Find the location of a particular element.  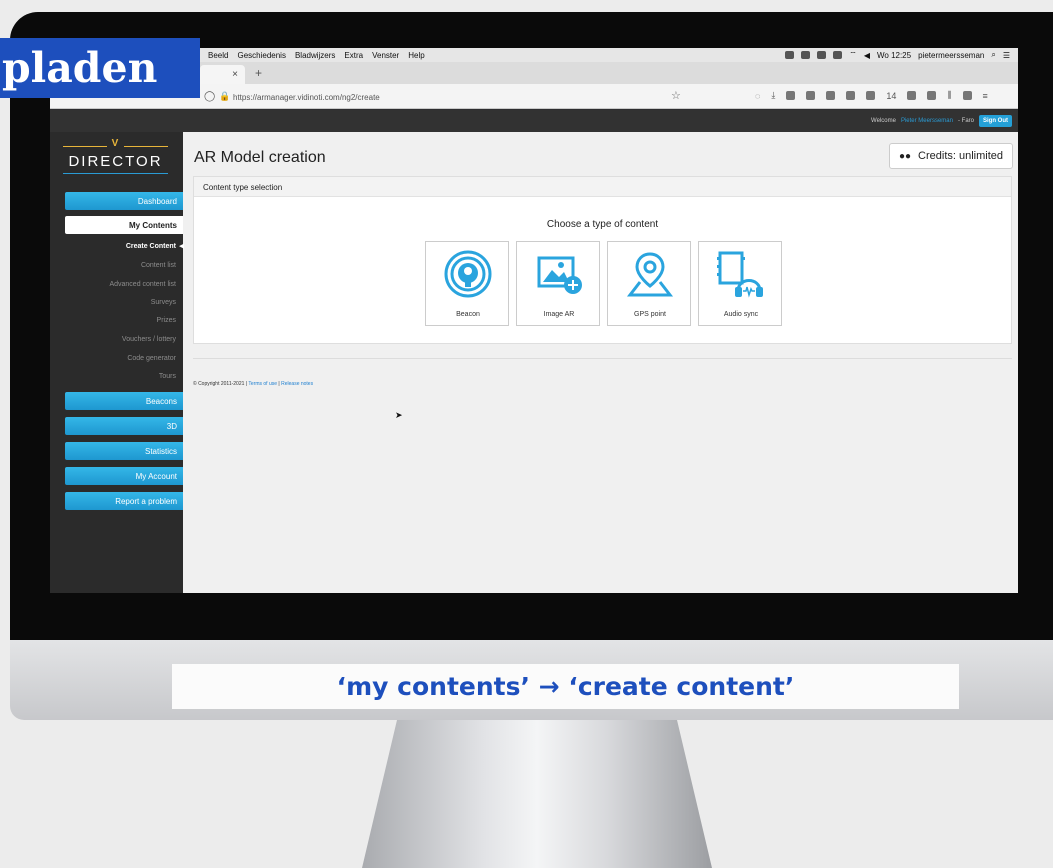

map-pin-icon is located at coordinates (650, 274).